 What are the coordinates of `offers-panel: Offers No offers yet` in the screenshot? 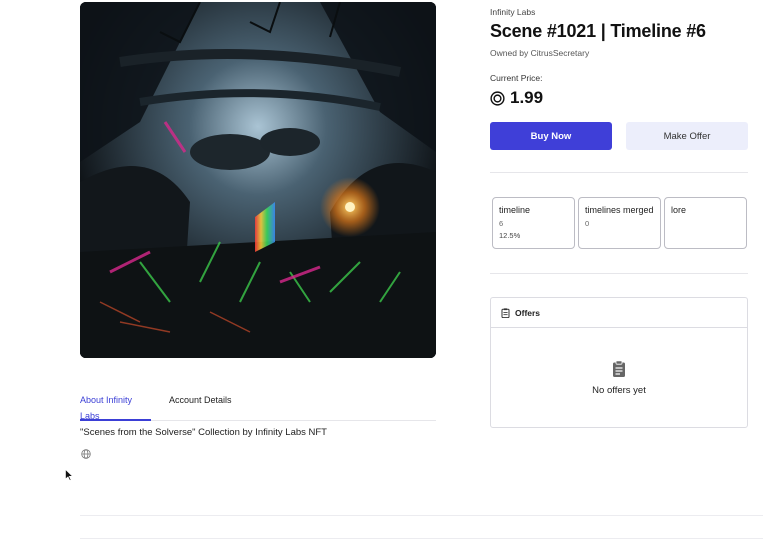 It's located at (619, 362).